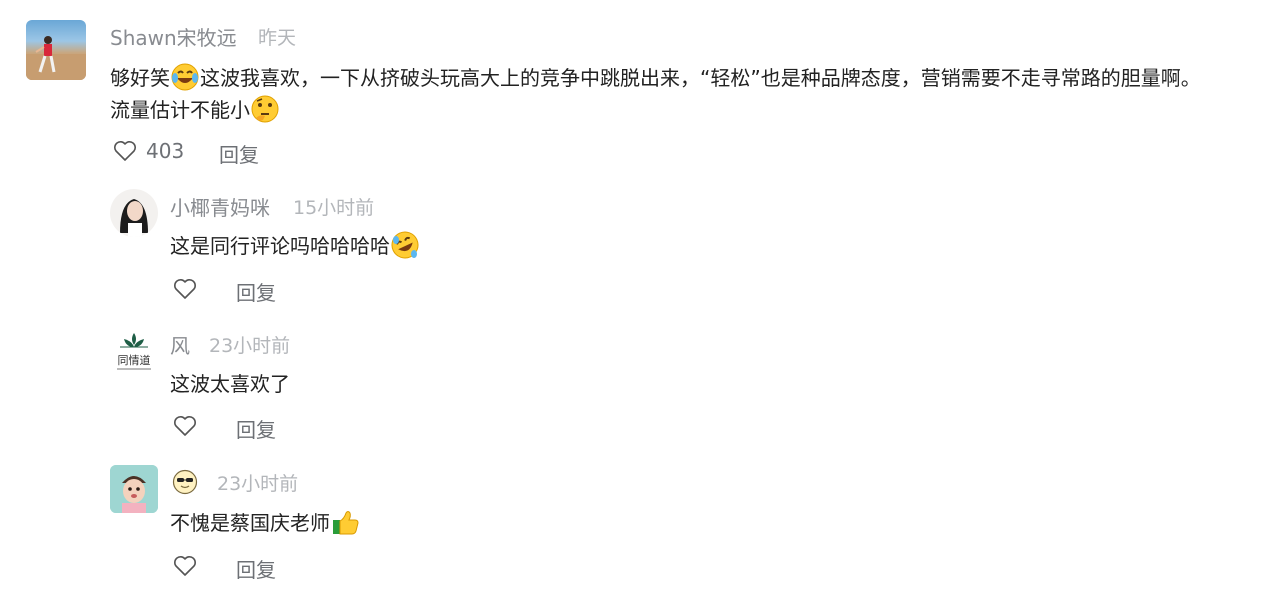 The height and width of the screenshot is (589, 1263). I want to click on baby-portrait-icon, so click(134, 489).